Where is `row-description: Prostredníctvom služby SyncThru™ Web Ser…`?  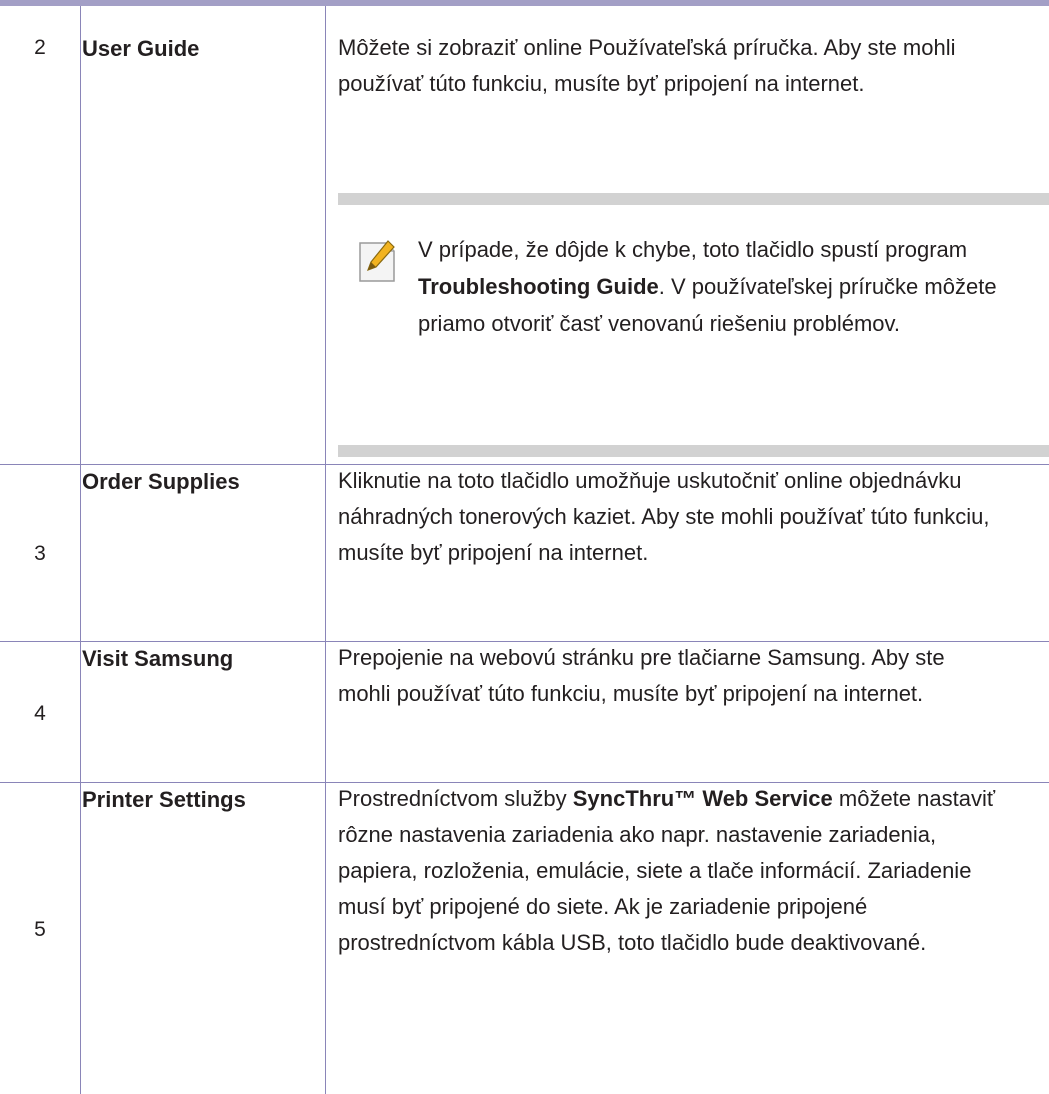 row-description: Prostredníctvom služby SyncThru™ Web Ser… is located at coordinates (667, 870).